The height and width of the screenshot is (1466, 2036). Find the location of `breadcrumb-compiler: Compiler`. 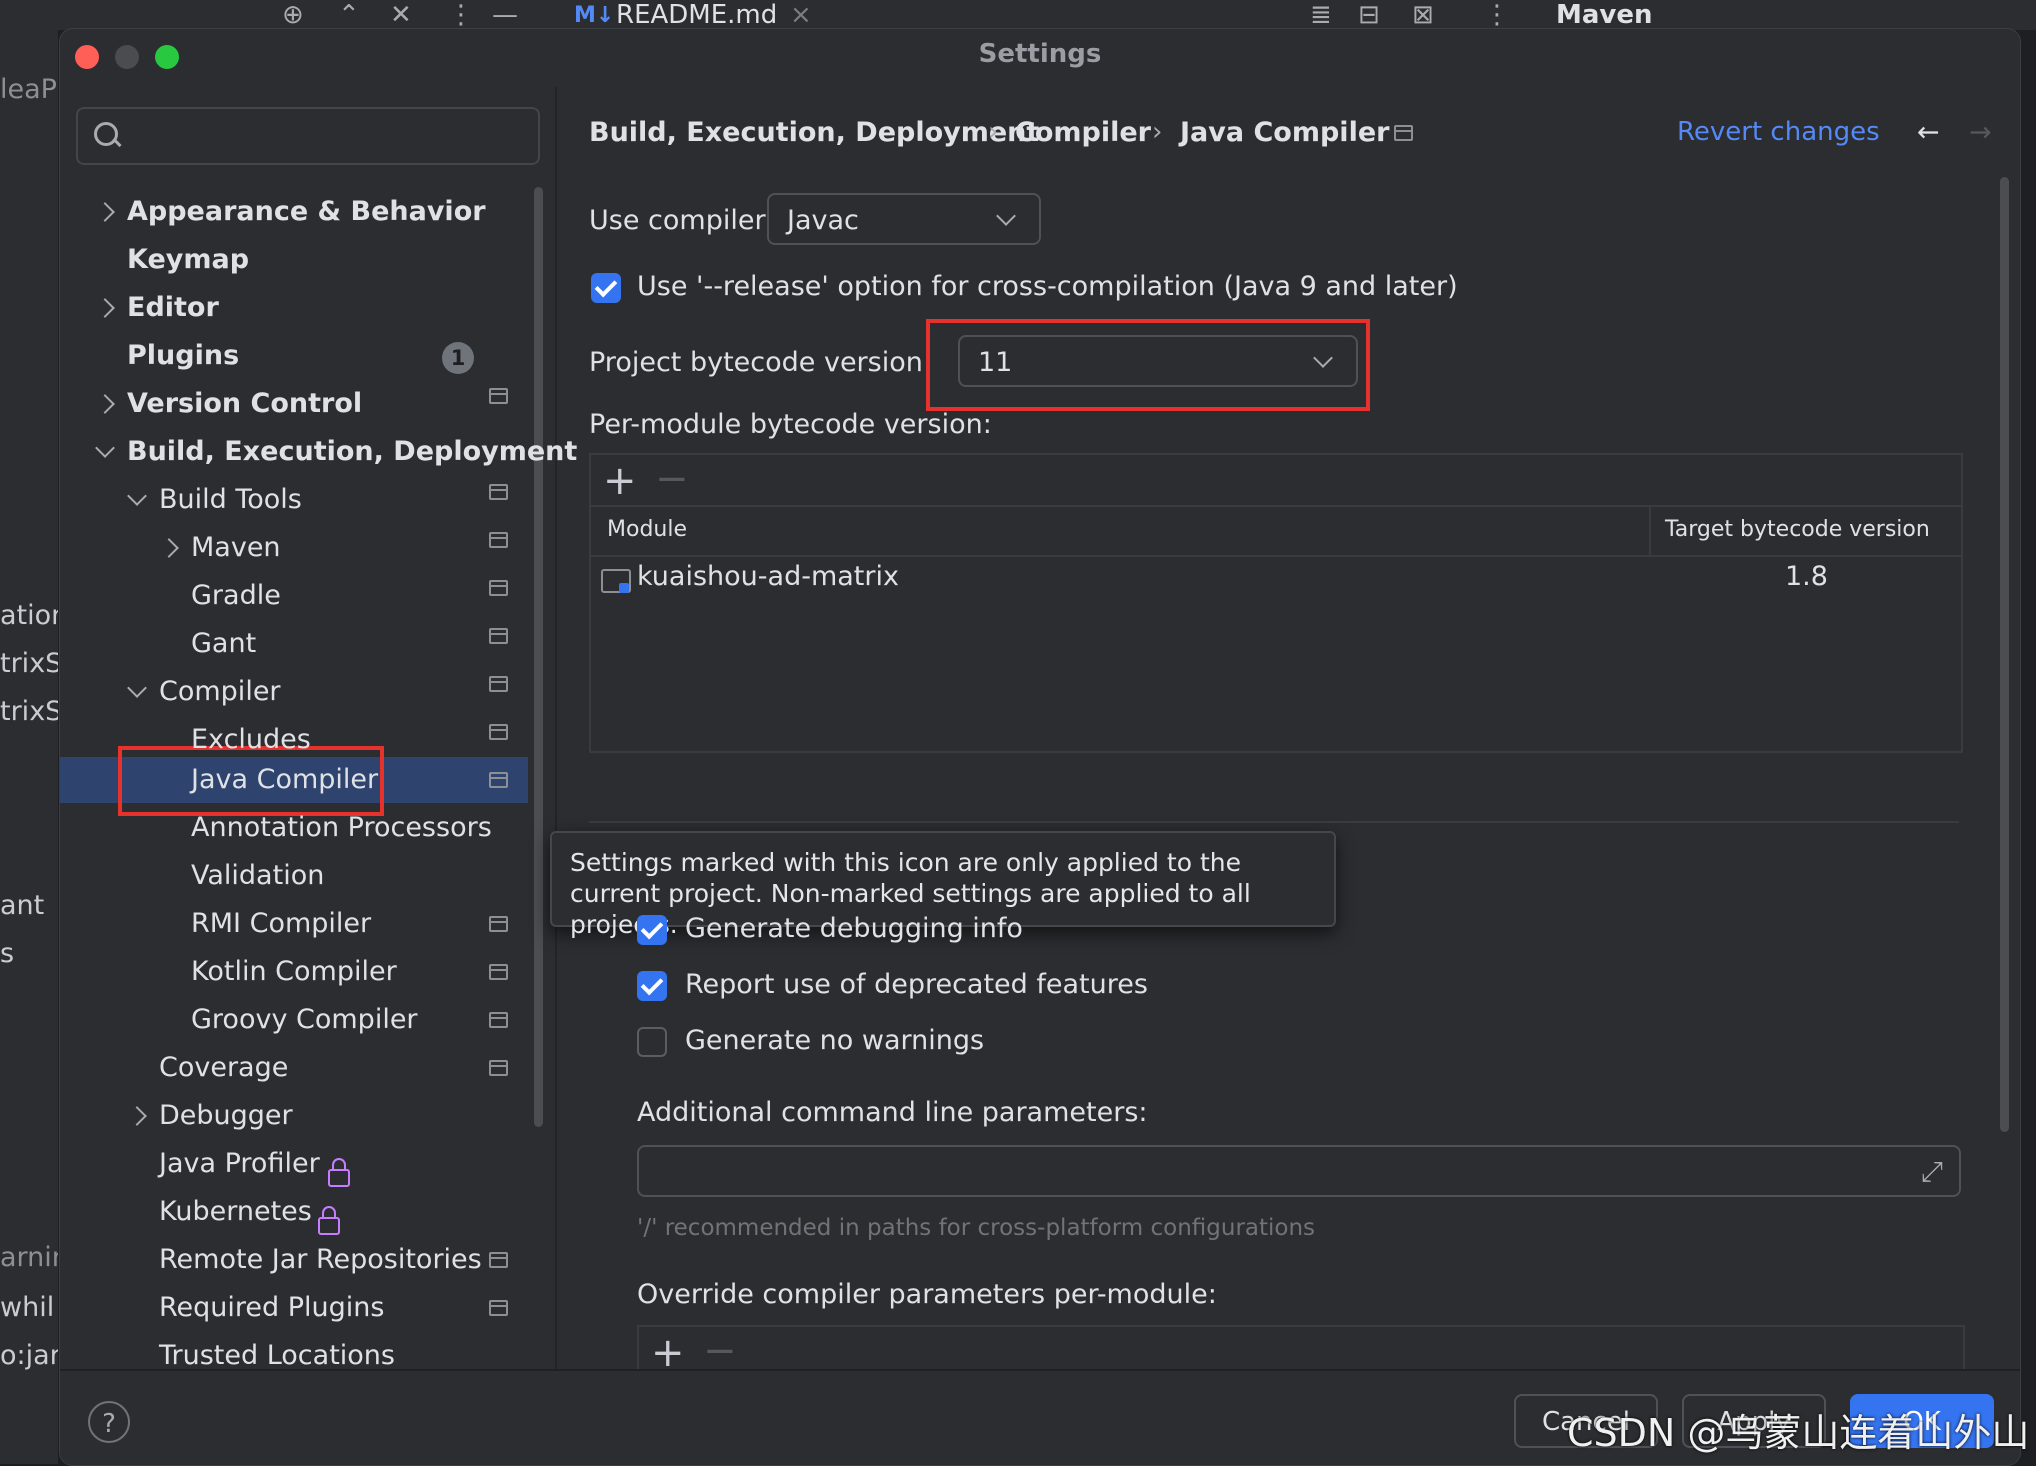

breadcrumb-compiler: Compiler is located at coordinates (1083, 132).